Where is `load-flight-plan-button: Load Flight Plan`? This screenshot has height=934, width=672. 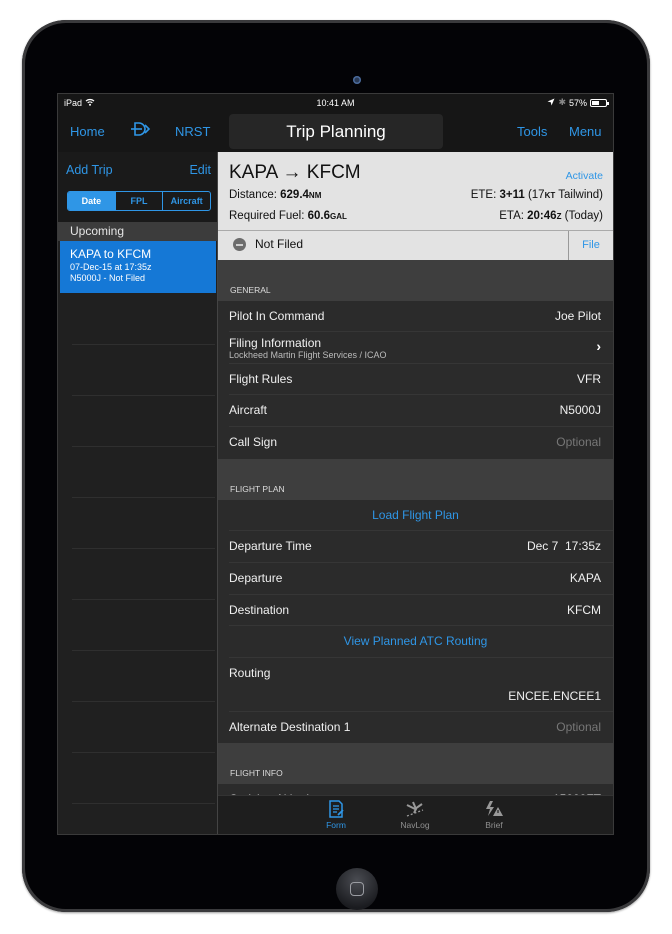 load-flight-plan-button: Load Flight Plan is located at coordinates (415, 515).